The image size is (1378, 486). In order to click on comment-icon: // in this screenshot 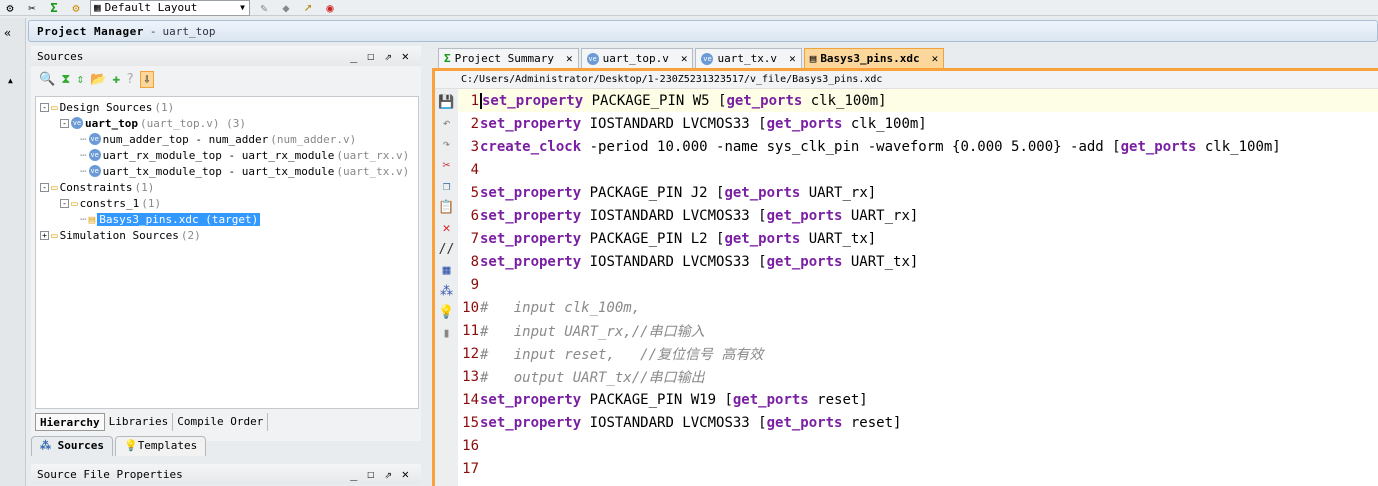, I will do `click(447, 249)`.